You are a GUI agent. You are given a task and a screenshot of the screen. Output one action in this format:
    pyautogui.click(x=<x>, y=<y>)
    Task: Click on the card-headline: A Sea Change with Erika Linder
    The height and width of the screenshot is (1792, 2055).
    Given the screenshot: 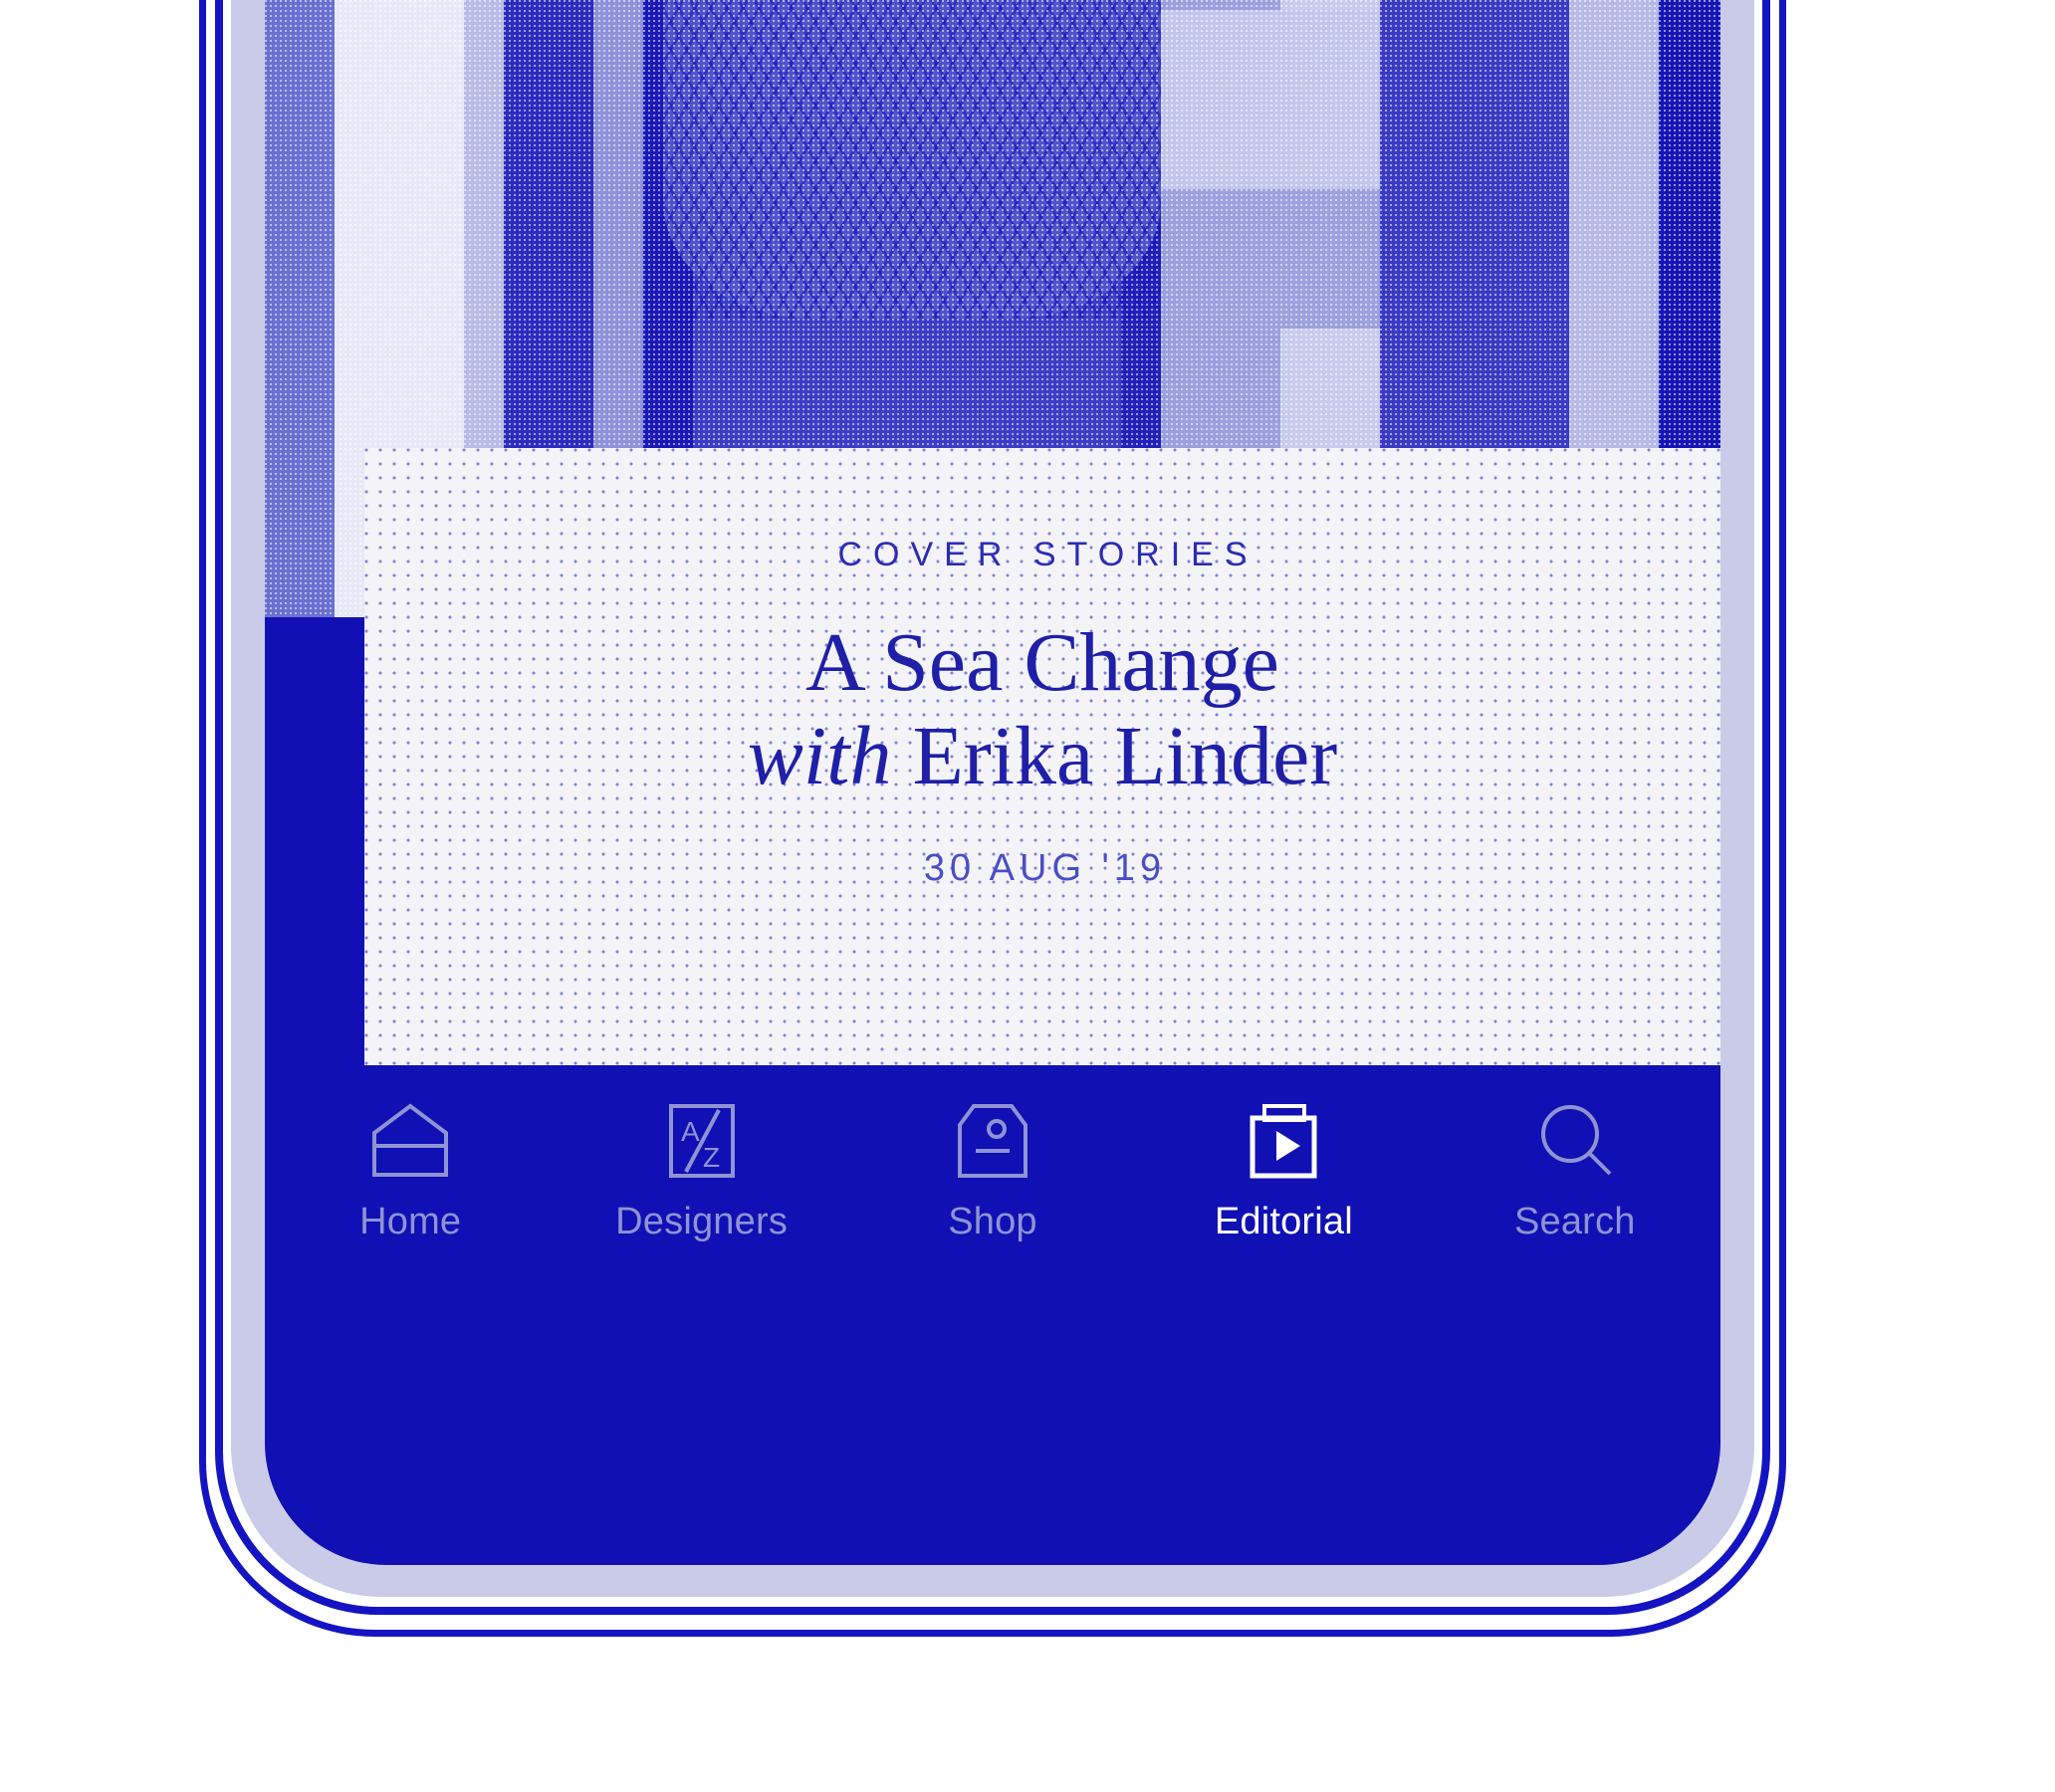 What is the action you would take?
    pyautogui.click(x=1042, y=709)
    